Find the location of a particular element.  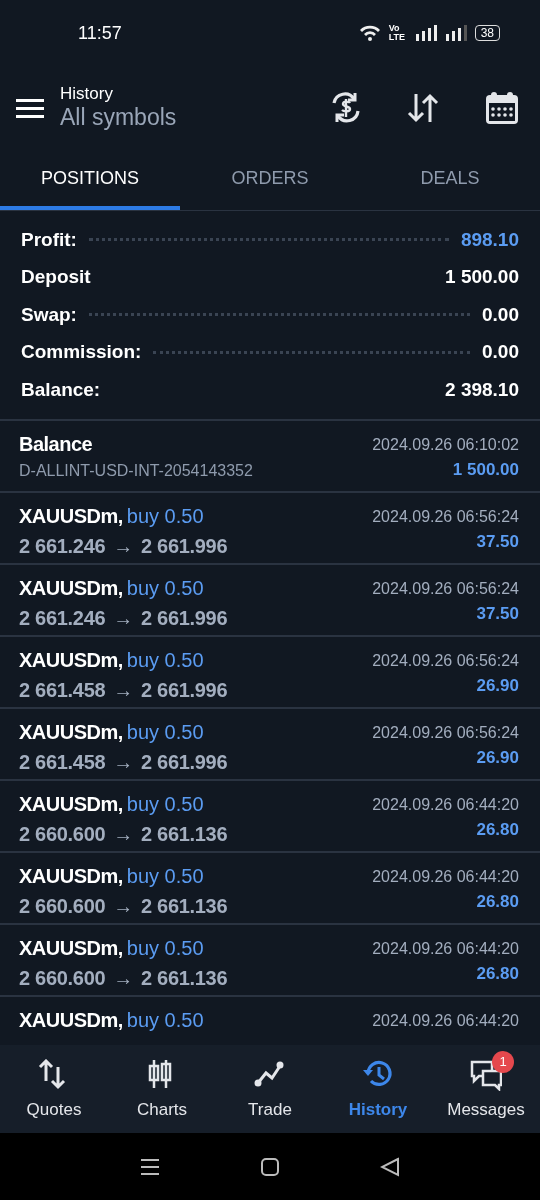

nav-tab: Quotes is located at coordinates (54, 1089).